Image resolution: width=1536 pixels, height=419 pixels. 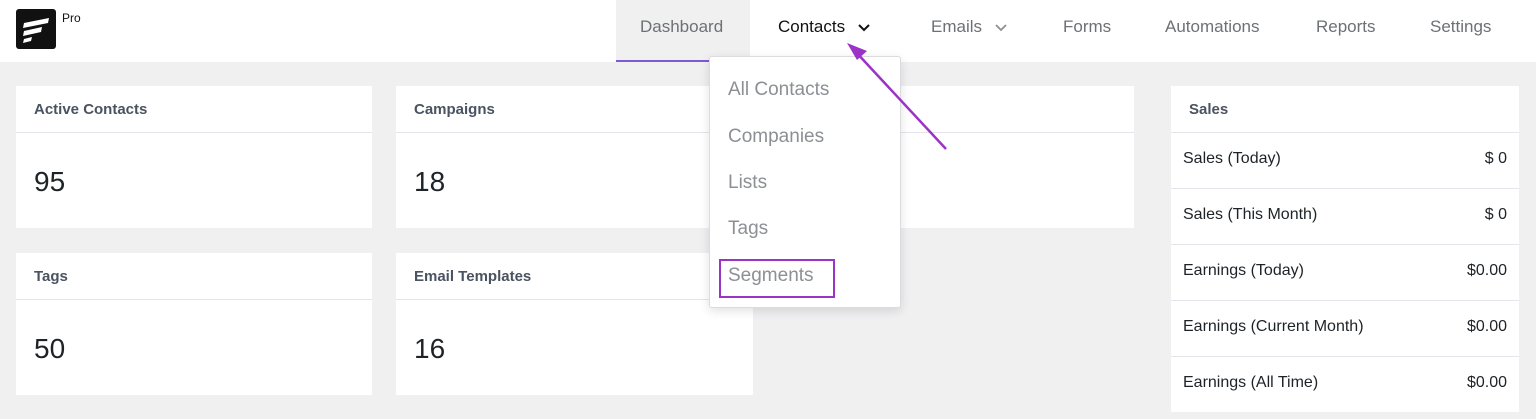 What do you see at coordinates (1345, 272) in the screenshot?
I see `sales-row: Earnings (Today) $0.00` at bounding box center [1345, 272].